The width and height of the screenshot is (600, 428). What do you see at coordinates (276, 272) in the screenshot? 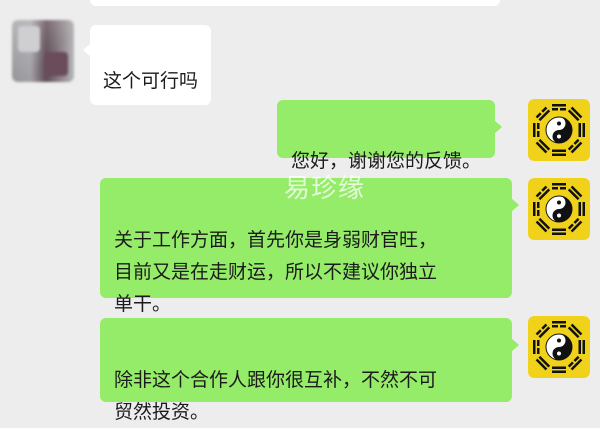
I see `message-text: 关于工作方面，首先你是身弱财官旺， 目前又是在走财运，所以不建议你独立 单干。` at bounding box center [276, 272].